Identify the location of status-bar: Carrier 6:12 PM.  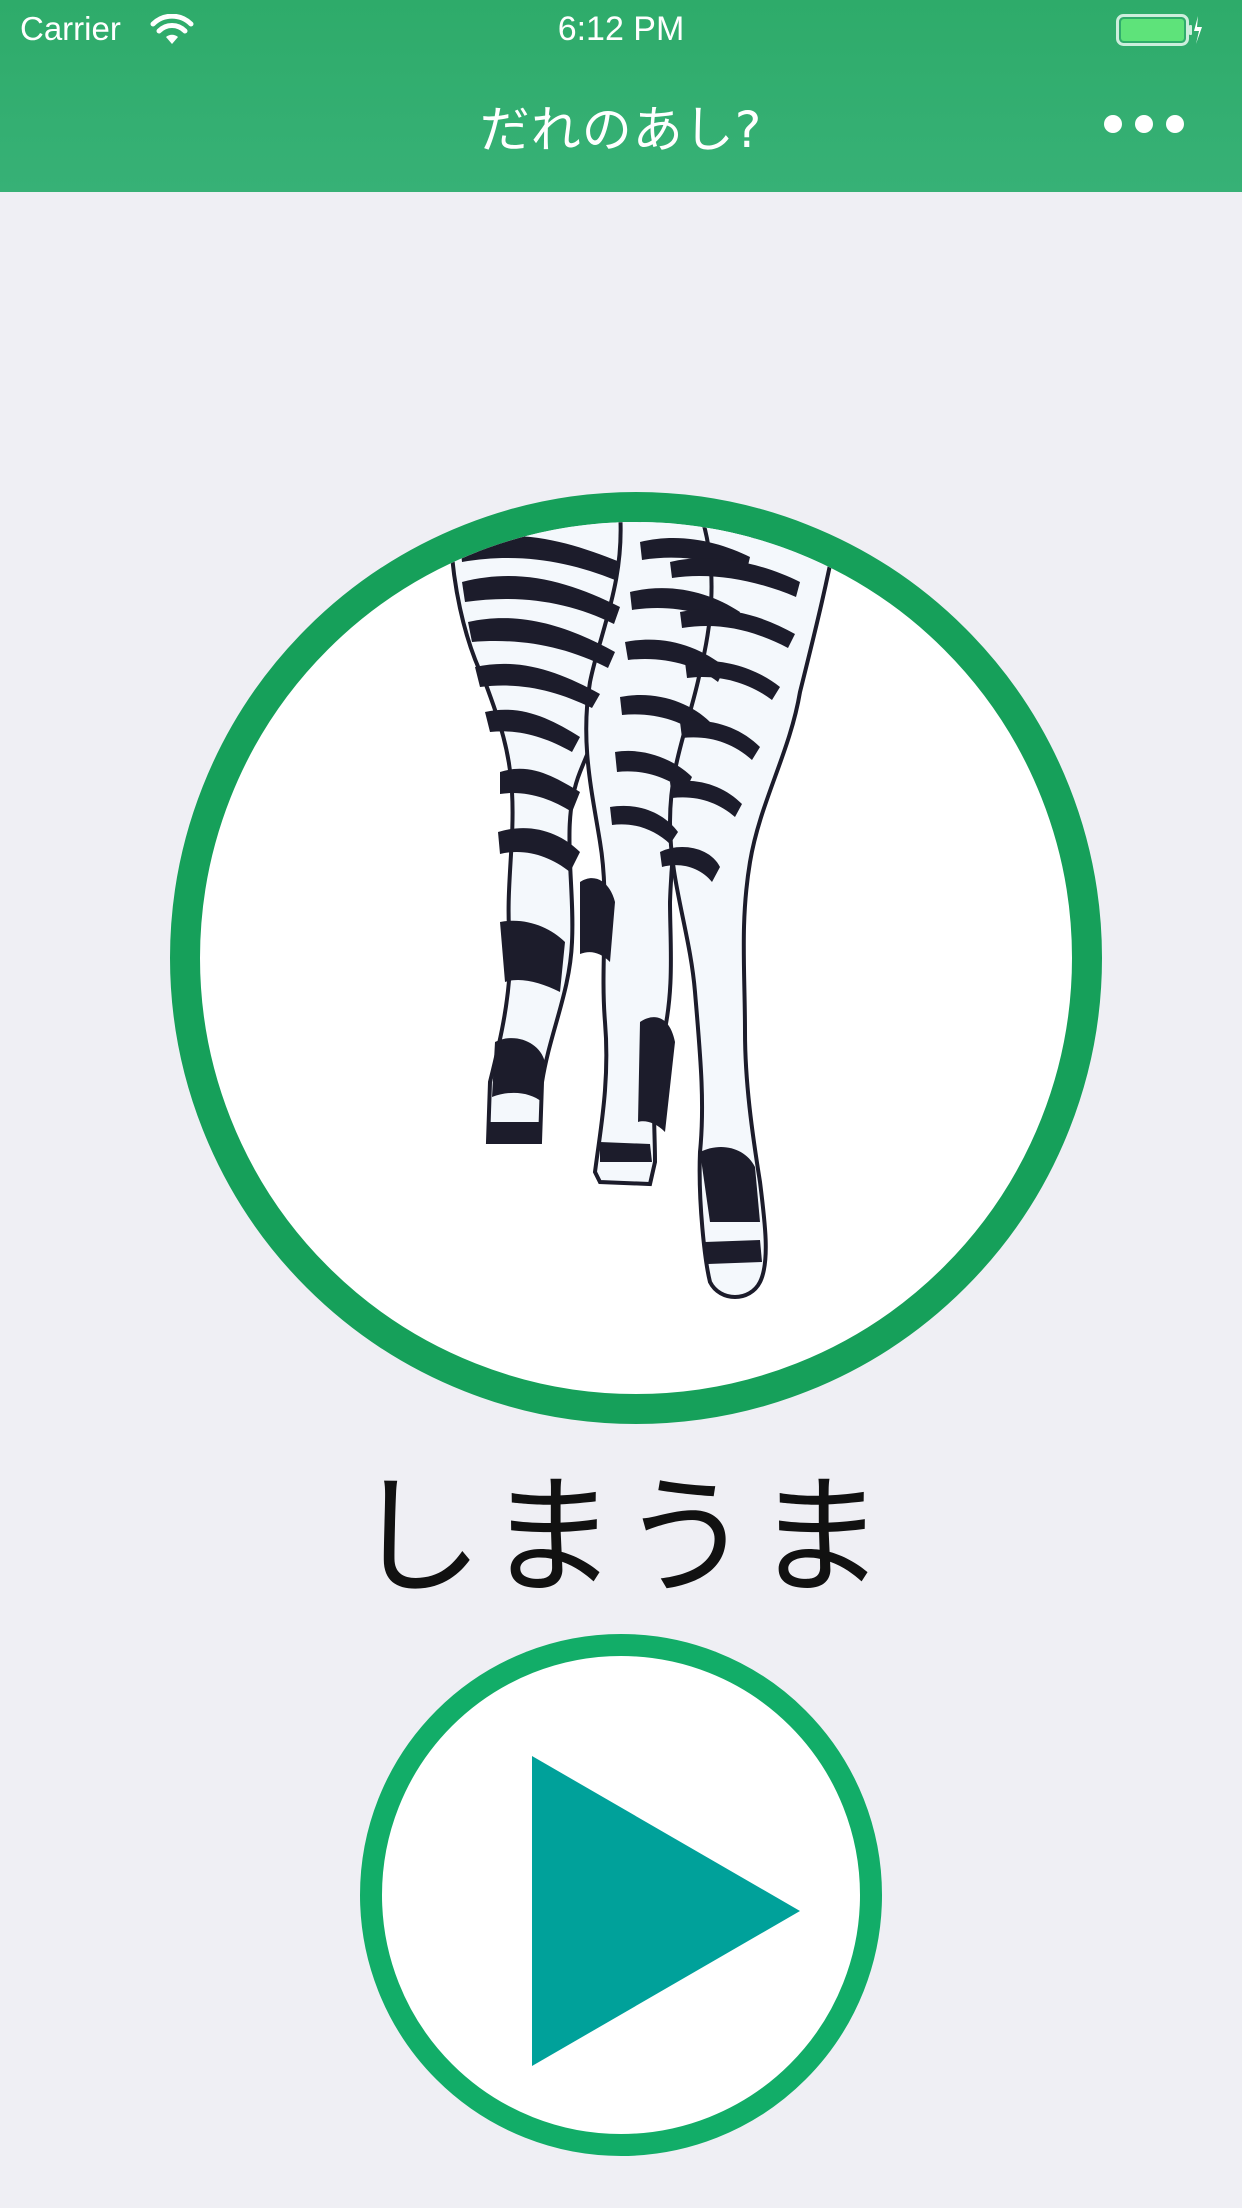
(621, 30).